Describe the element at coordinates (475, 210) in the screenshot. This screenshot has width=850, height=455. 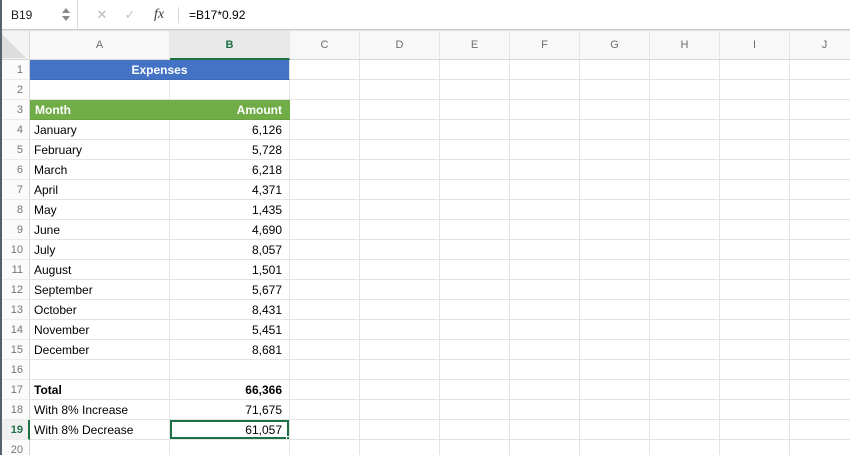
I see `cell-E8` at that location.